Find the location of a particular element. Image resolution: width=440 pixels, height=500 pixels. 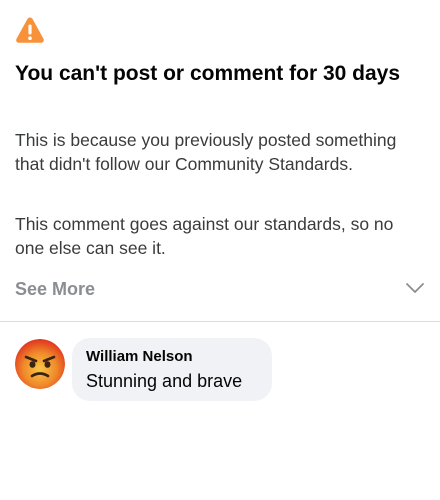

see-more-button: See More is located at coordinates (55, 289).